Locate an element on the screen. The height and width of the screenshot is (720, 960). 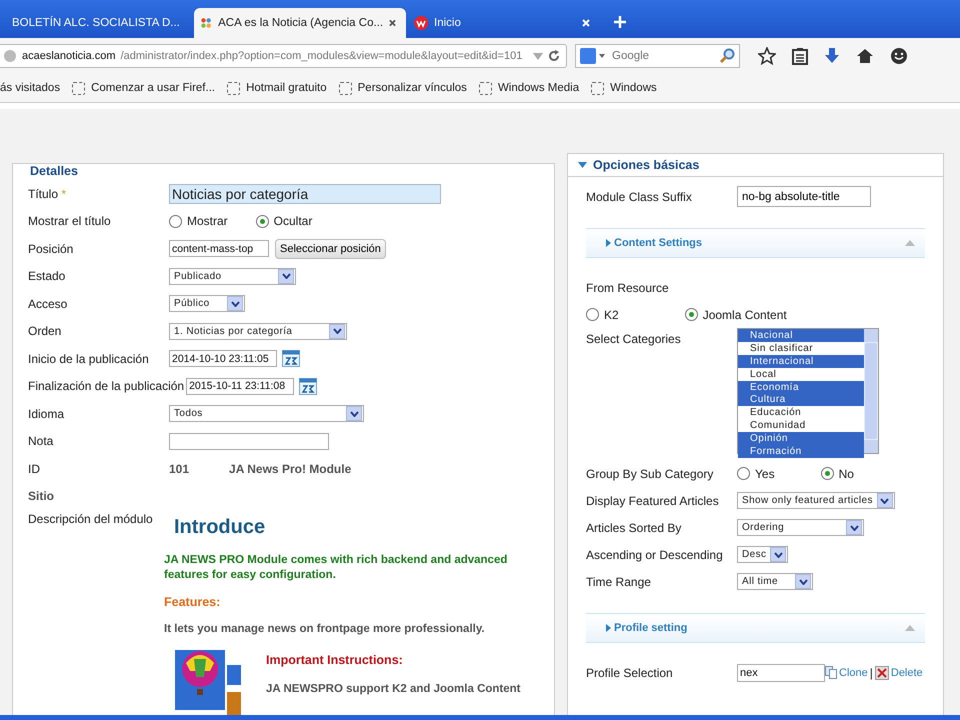
section-header: Profile setting is located at coordinates (755, 628).